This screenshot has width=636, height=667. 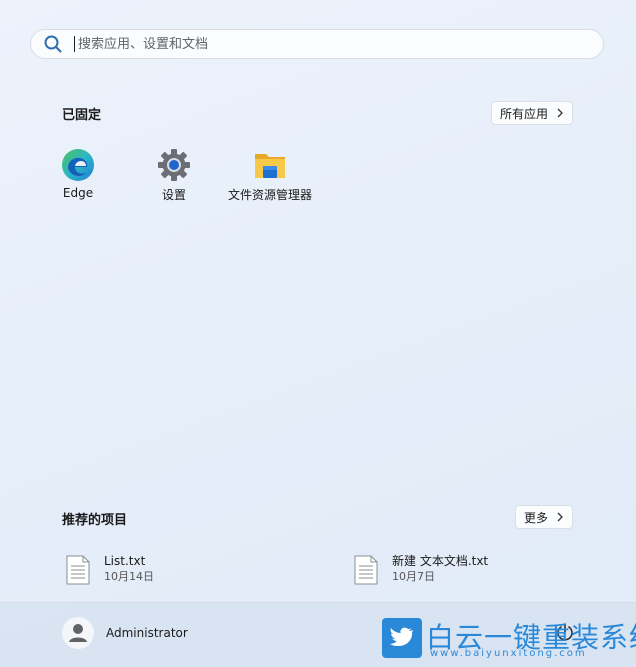 I want to click on all-apps-label: 所有应用, so click(x=524, y=113).